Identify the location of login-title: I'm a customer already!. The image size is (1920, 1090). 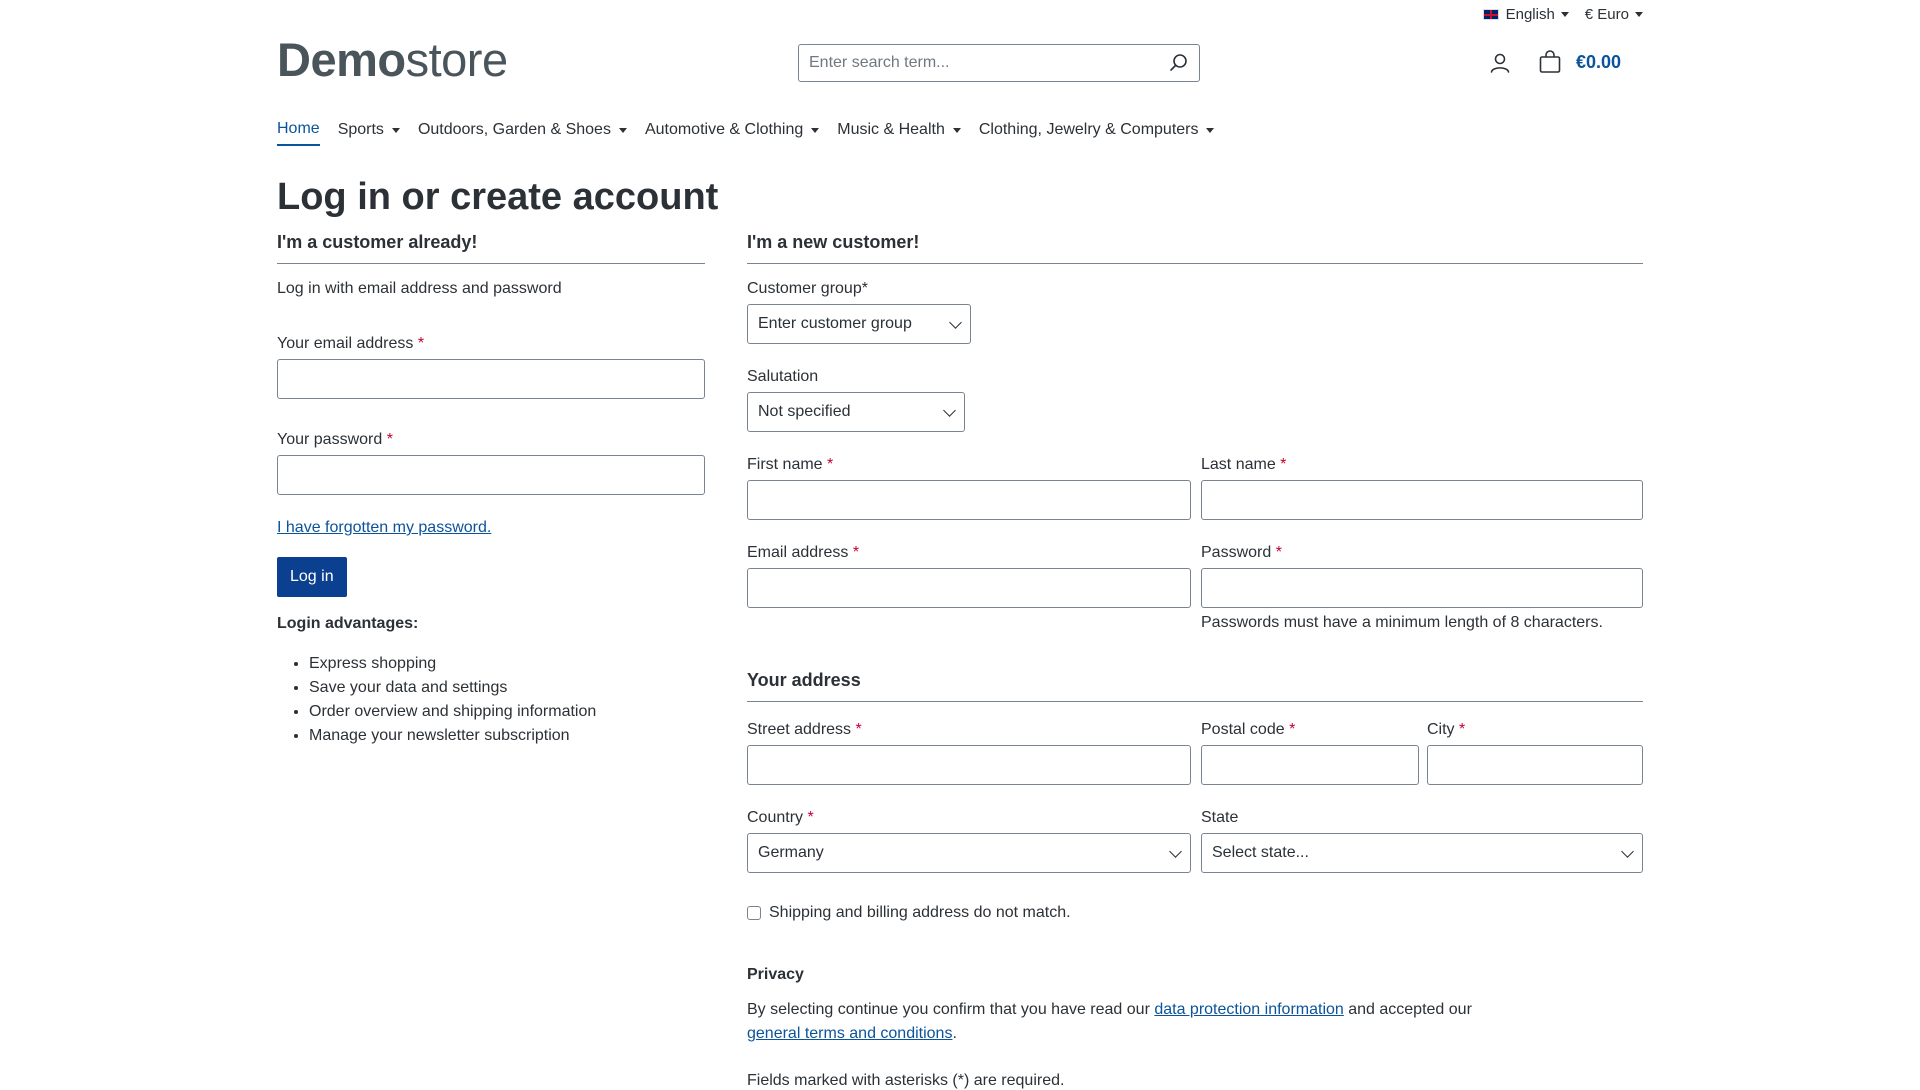
(491, 248).